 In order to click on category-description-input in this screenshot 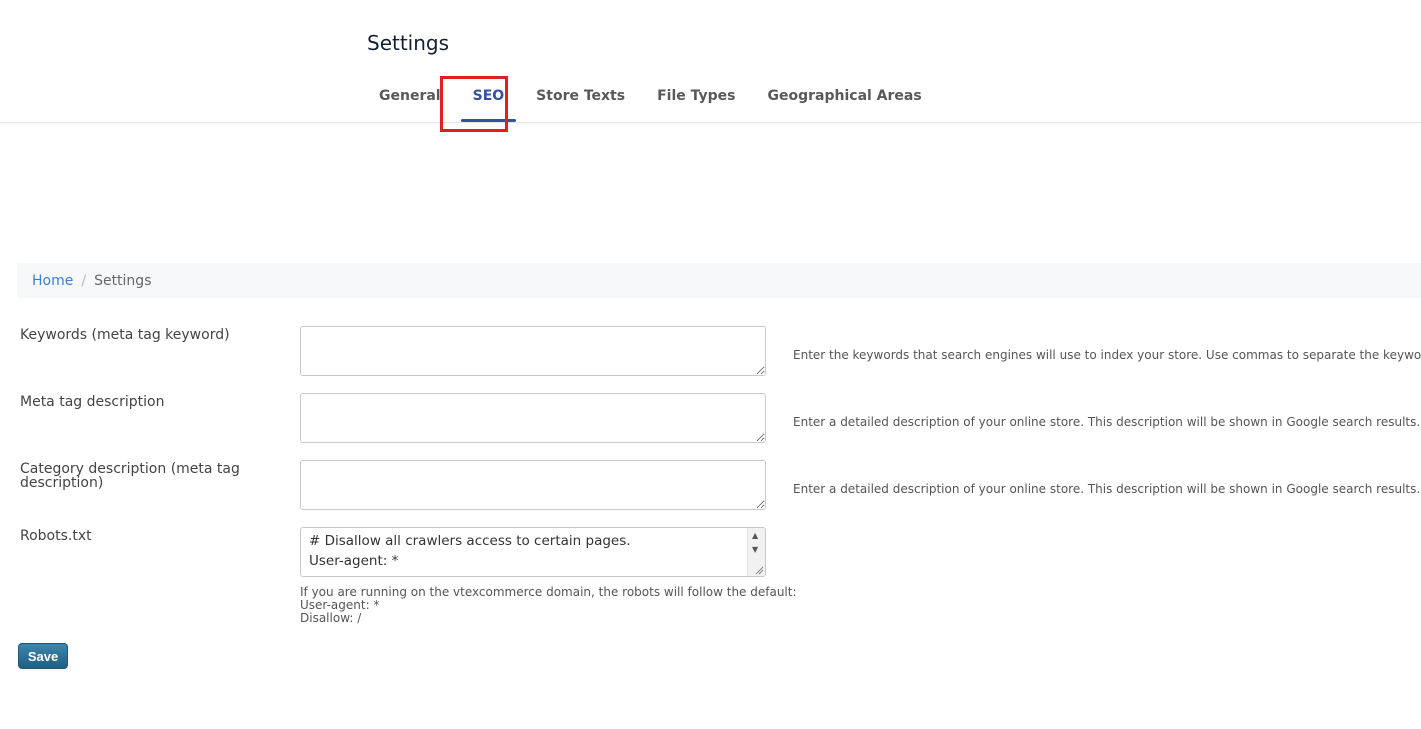, I will do `click(533, 485)`.